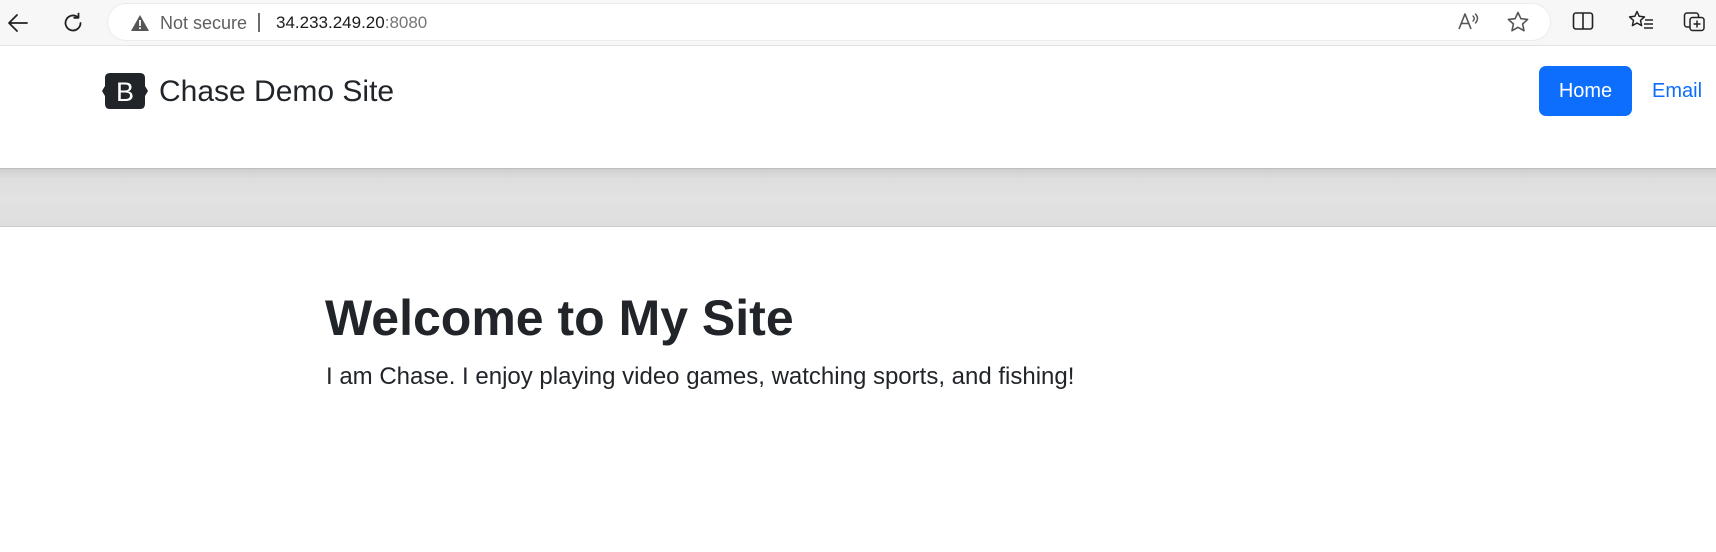 The height and width of the screenshot is (552, 1716). What do you see at coordinates (829, 22) in the screenshot?
I see `address-bar: Not secure 34.233.249.20:8080` at bounding box center [829, 22].